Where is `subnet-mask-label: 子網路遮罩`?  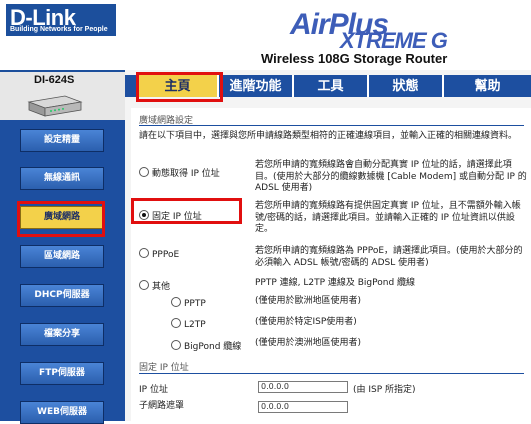
subnet-mask-label: 子網路遮罩 is located at coordinates (162, 406).